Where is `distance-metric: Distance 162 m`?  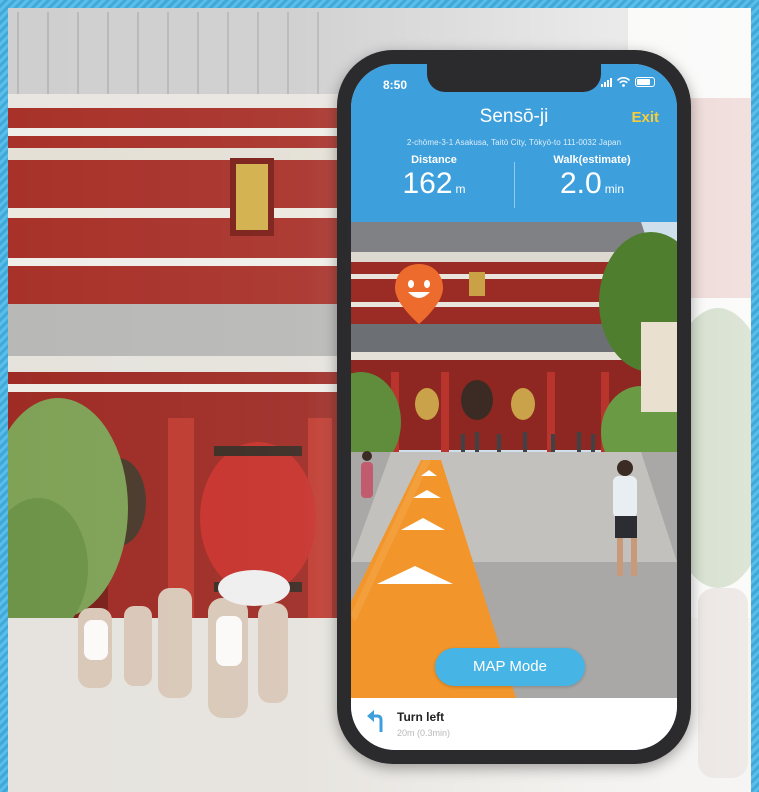 distance-metric: Distance 162 m is located at coordinates (434, 178).